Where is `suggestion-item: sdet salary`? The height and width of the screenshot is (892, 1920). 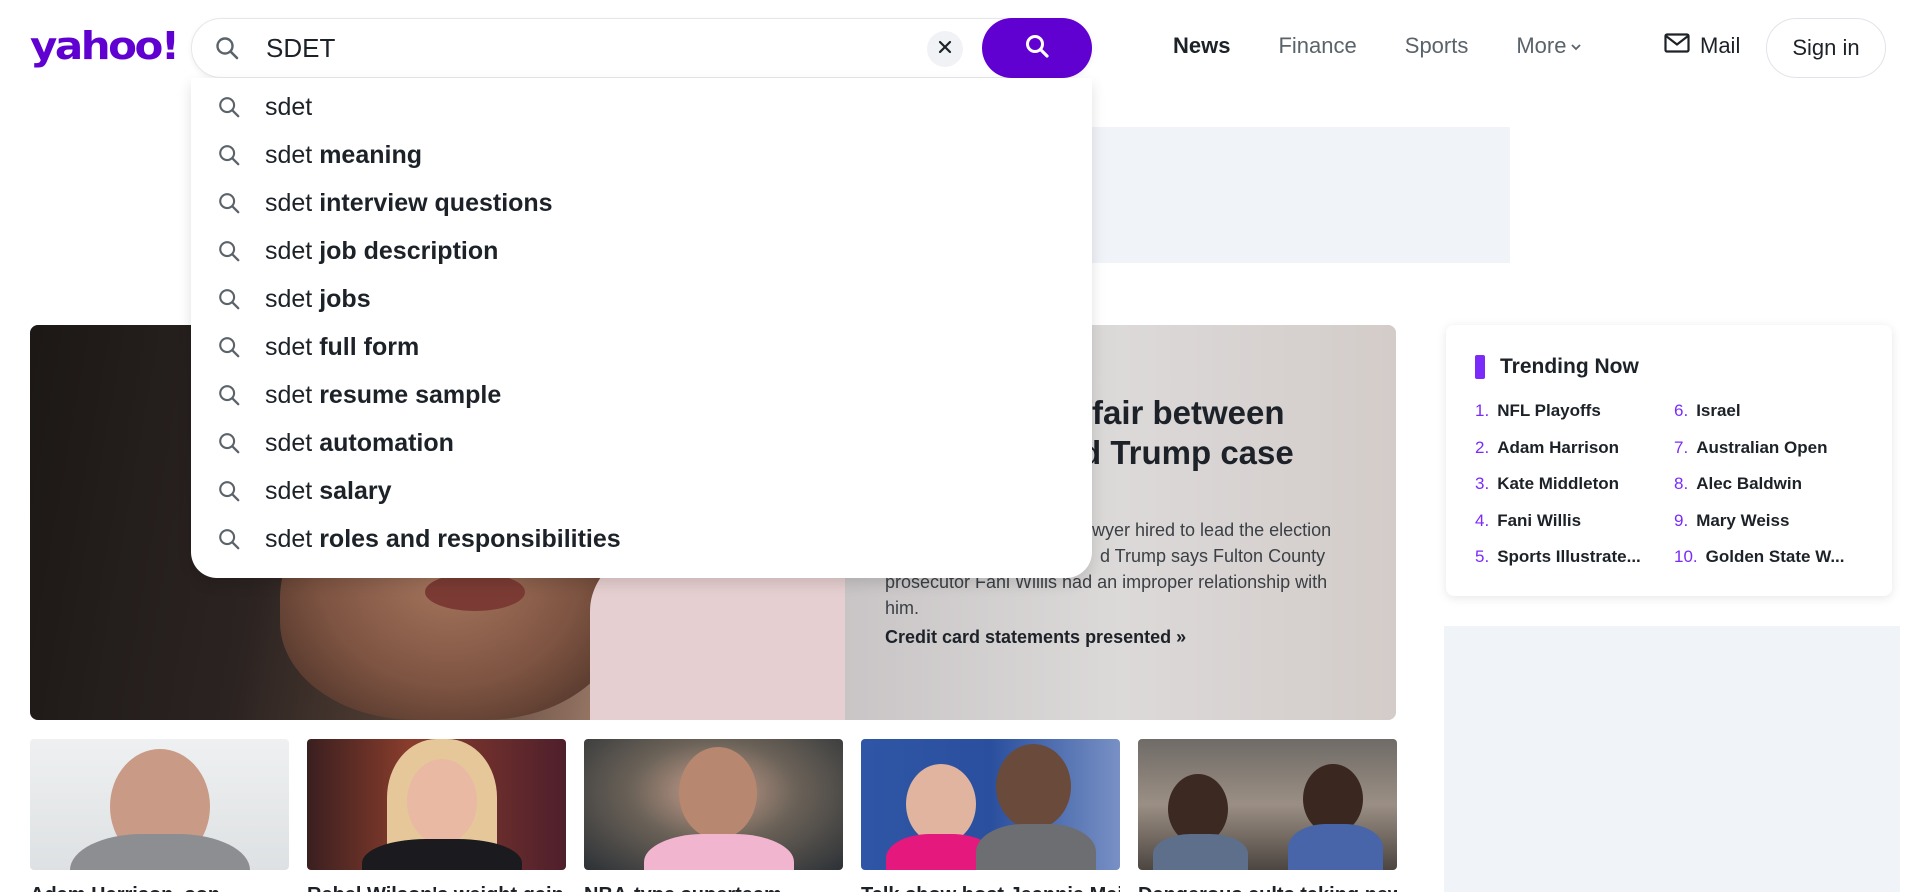 suggestion-item: sdet salary is located at coordinates (641, 491).